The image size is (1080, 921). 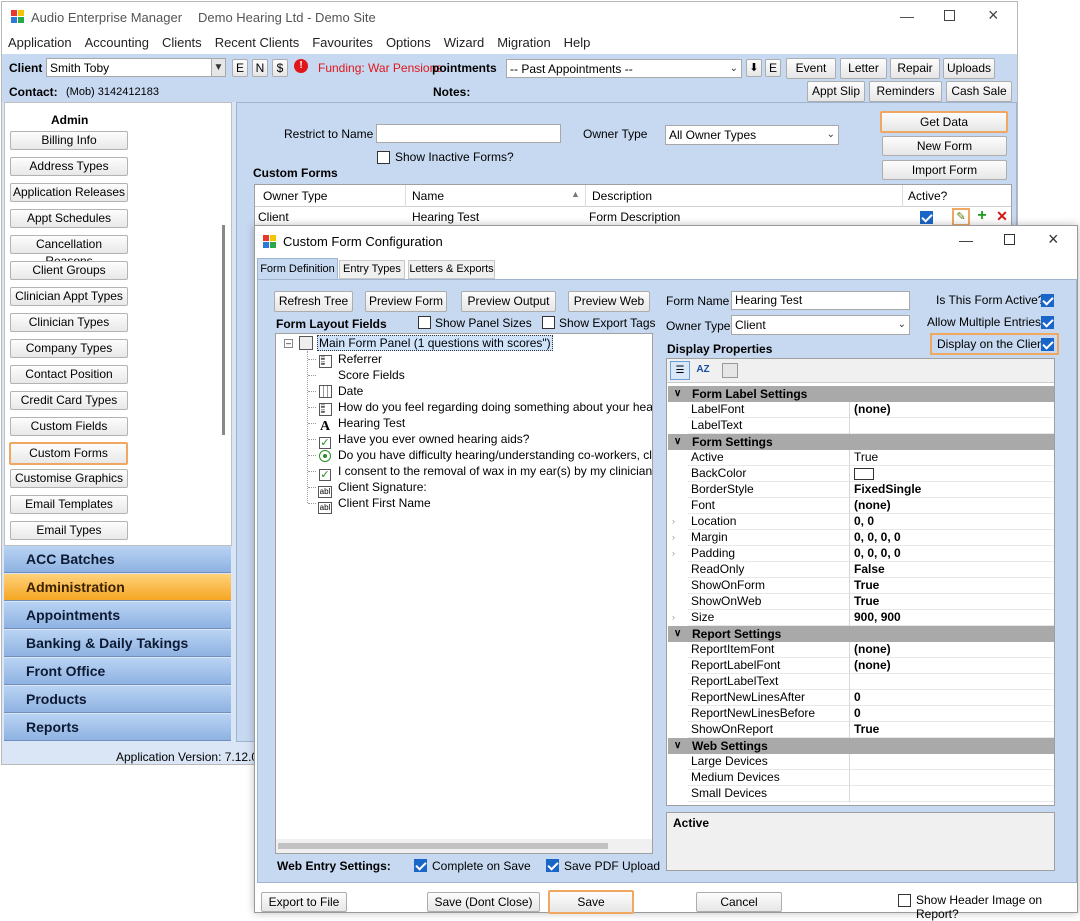 What do you see at coordinates (863, 68) in the screenshot?
I see `letter-button: Letter` at bounding box center [863, 68].